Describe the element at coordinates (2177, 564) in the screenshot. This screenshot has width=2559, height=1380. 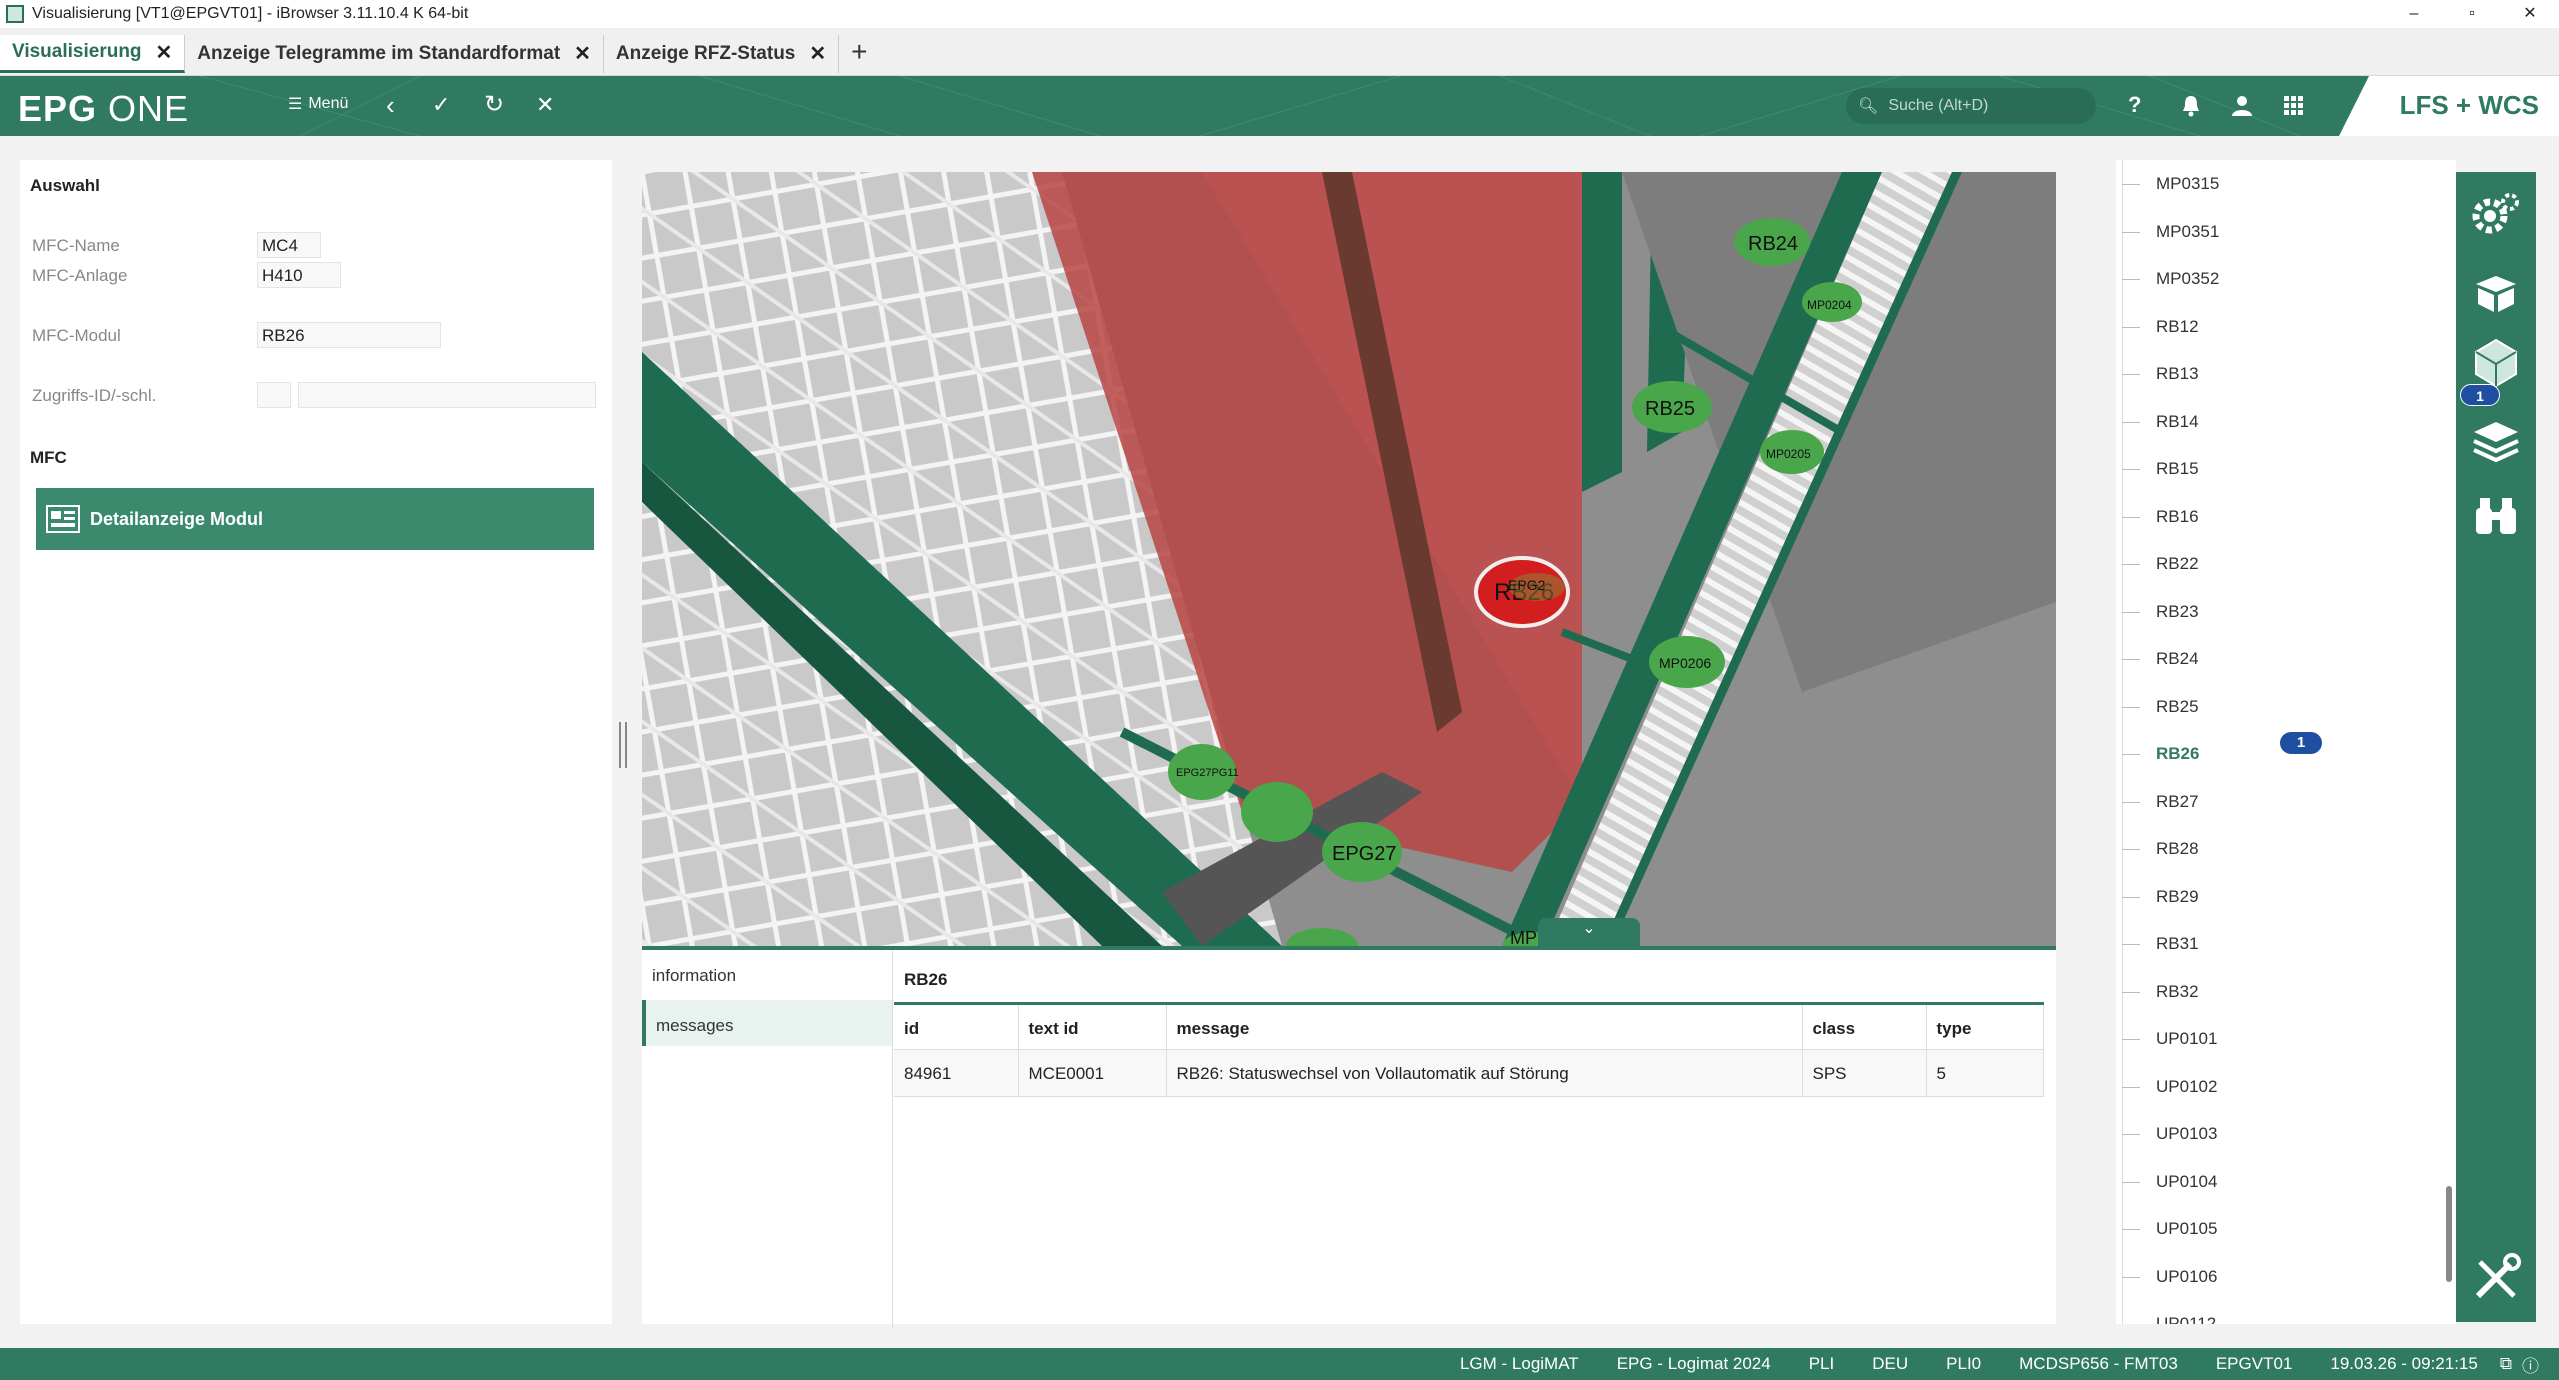
I see `list-item: RB22` at that location.